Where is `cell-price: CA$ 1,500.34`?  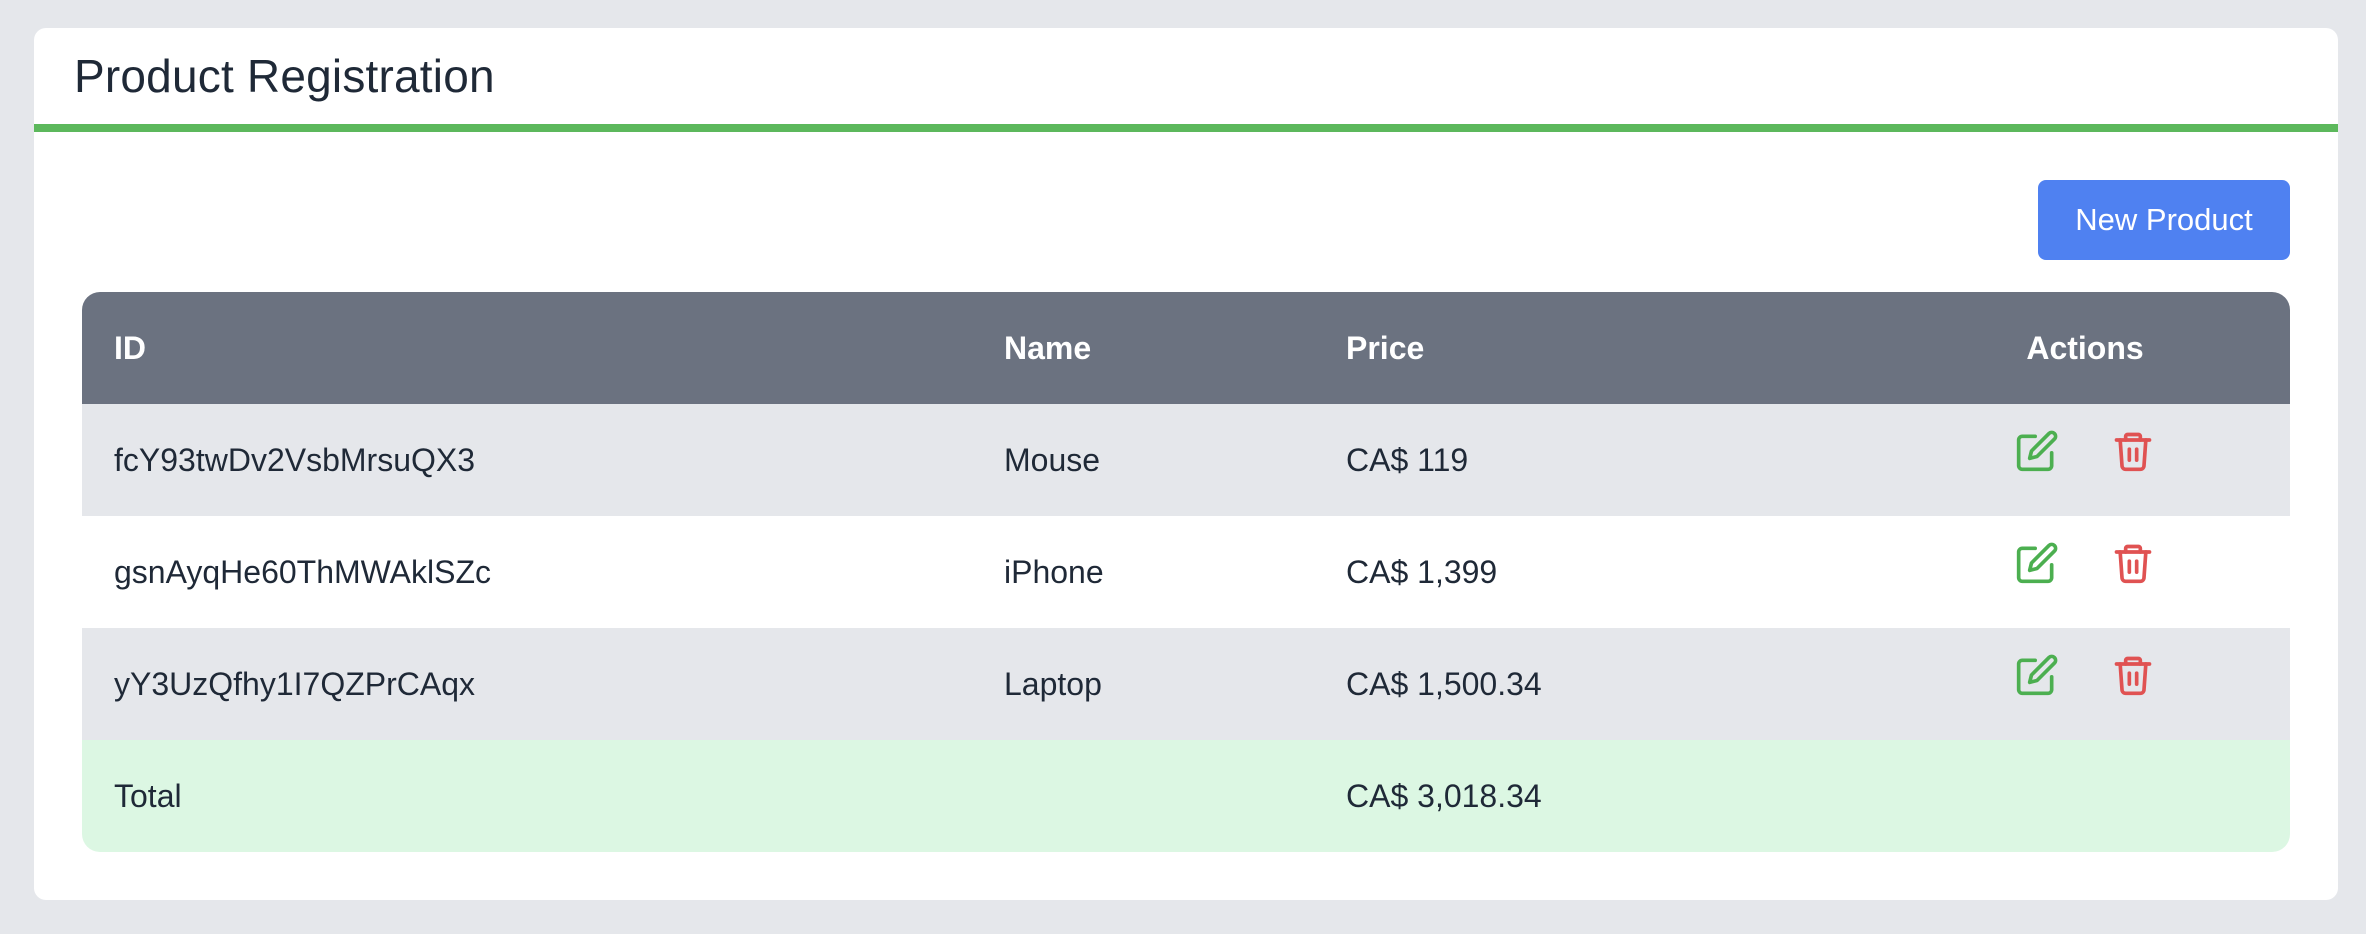
cell-price: CA$ 1,500.34 is located at coordinates (1444, 683).